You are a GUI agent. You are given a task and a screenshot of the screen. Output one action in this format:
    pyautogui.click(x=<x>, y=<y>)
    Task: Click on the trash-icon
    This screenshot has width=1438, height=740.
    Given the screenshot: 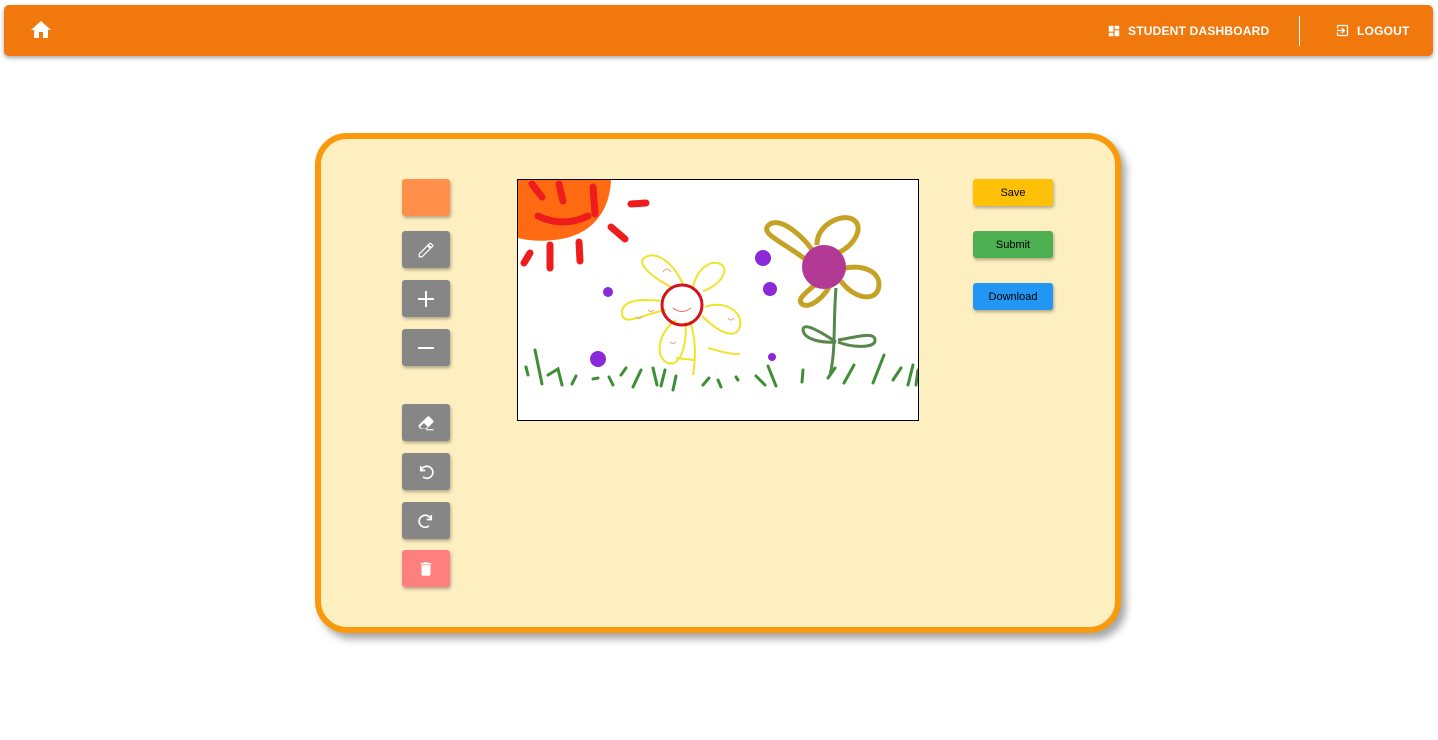 What is the action you would take?
    pyautogui.click(x=426, y=568)
    